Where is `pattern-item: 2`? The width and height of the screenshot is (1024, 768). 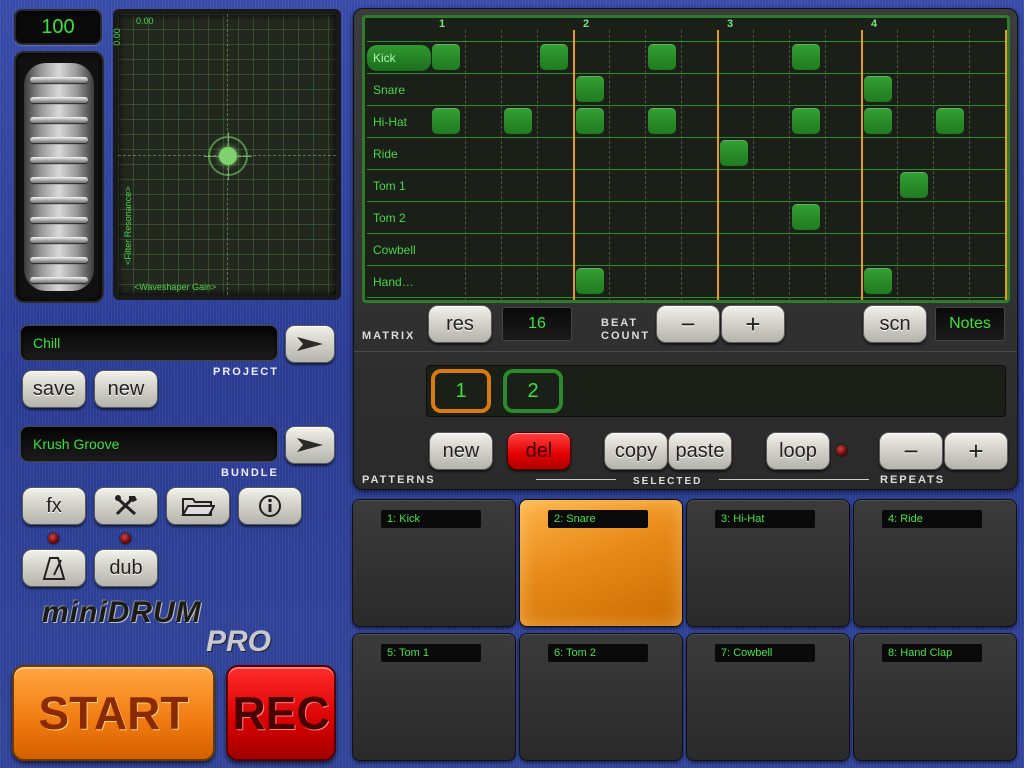 pattern-item: 2 is located at coordinates (533, 391).